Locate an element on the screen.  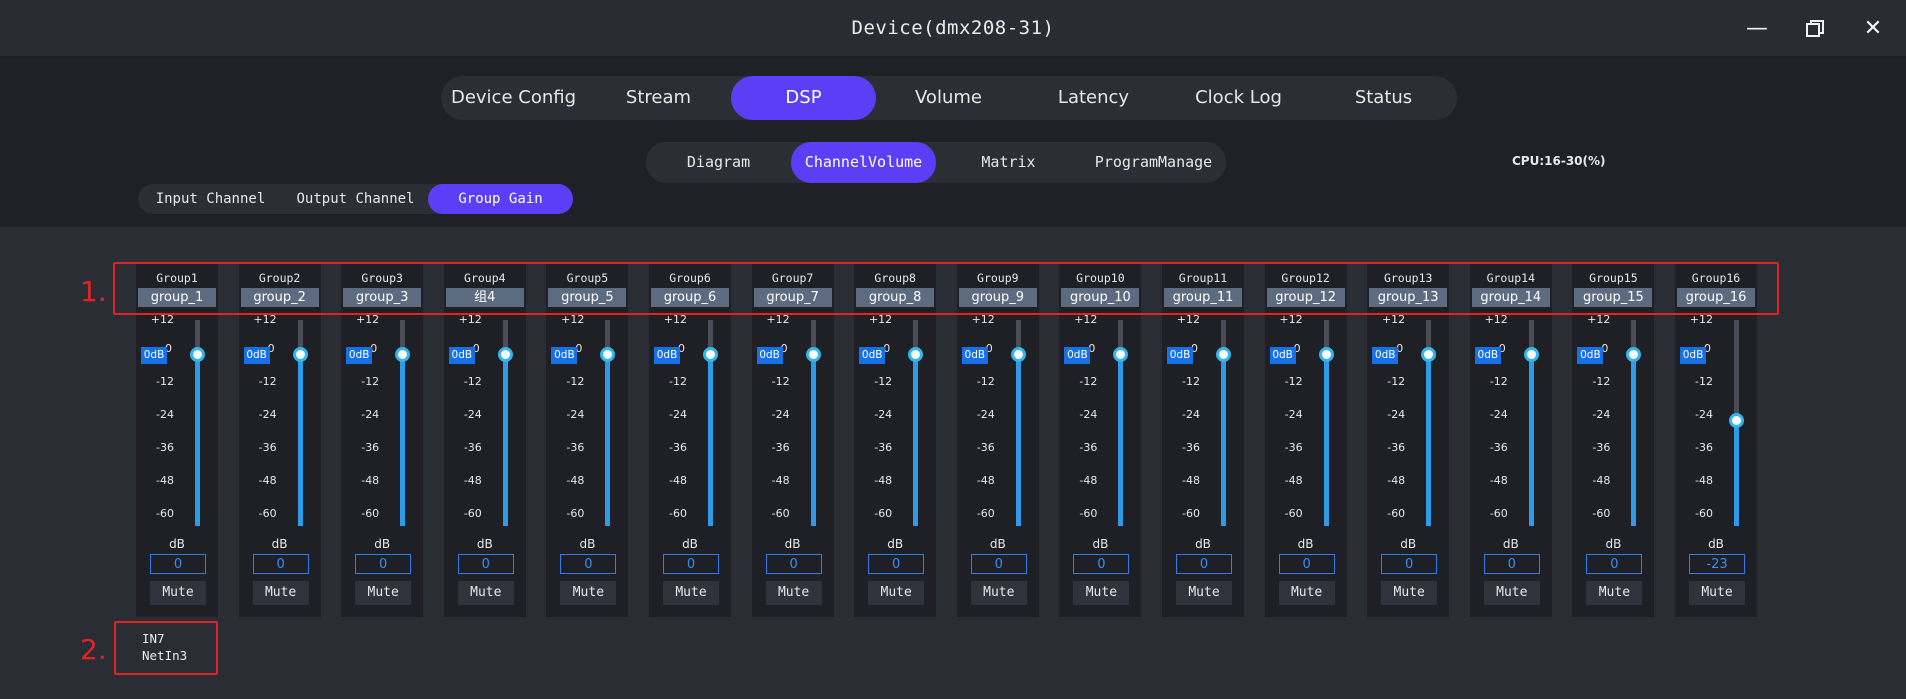
main-tab-dsp: DSP is located at coordinates (803, 98).